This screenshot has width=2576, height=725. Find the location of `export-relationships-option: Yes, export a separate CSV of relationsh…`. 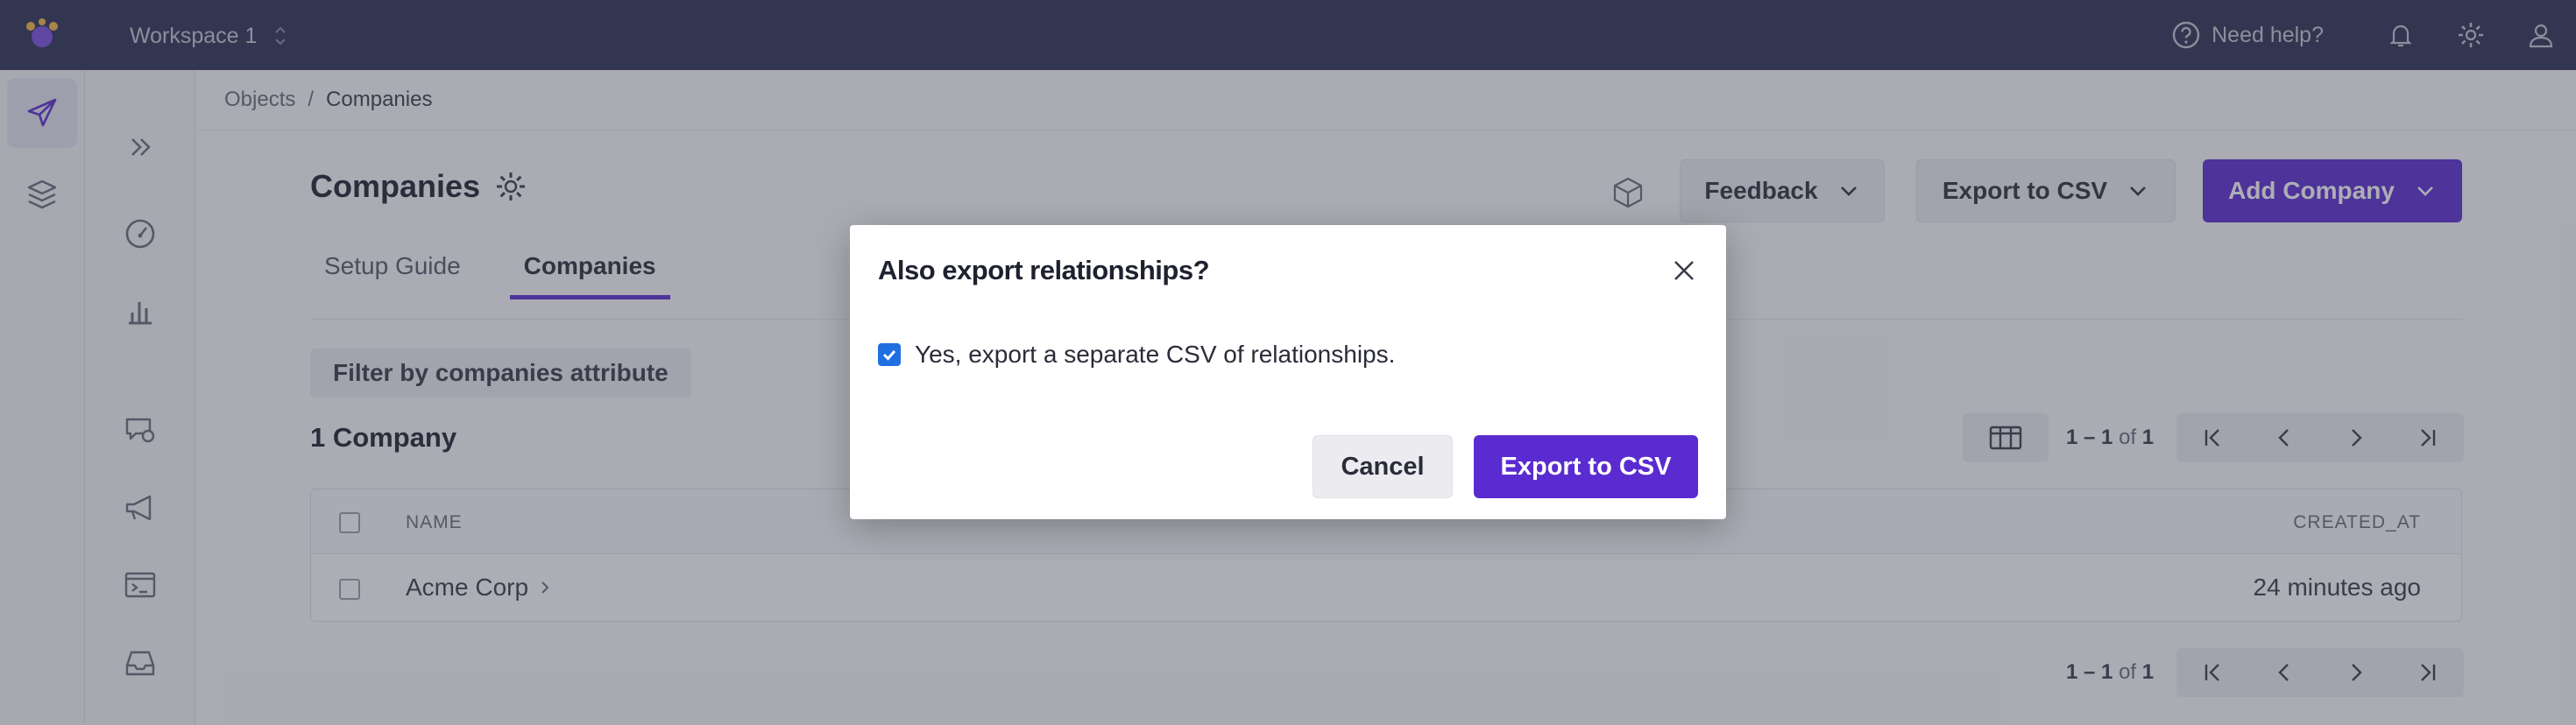

export-relationships-option: Yes, export a separate CSV of relationsh… is located at coordinates (1136, 355).